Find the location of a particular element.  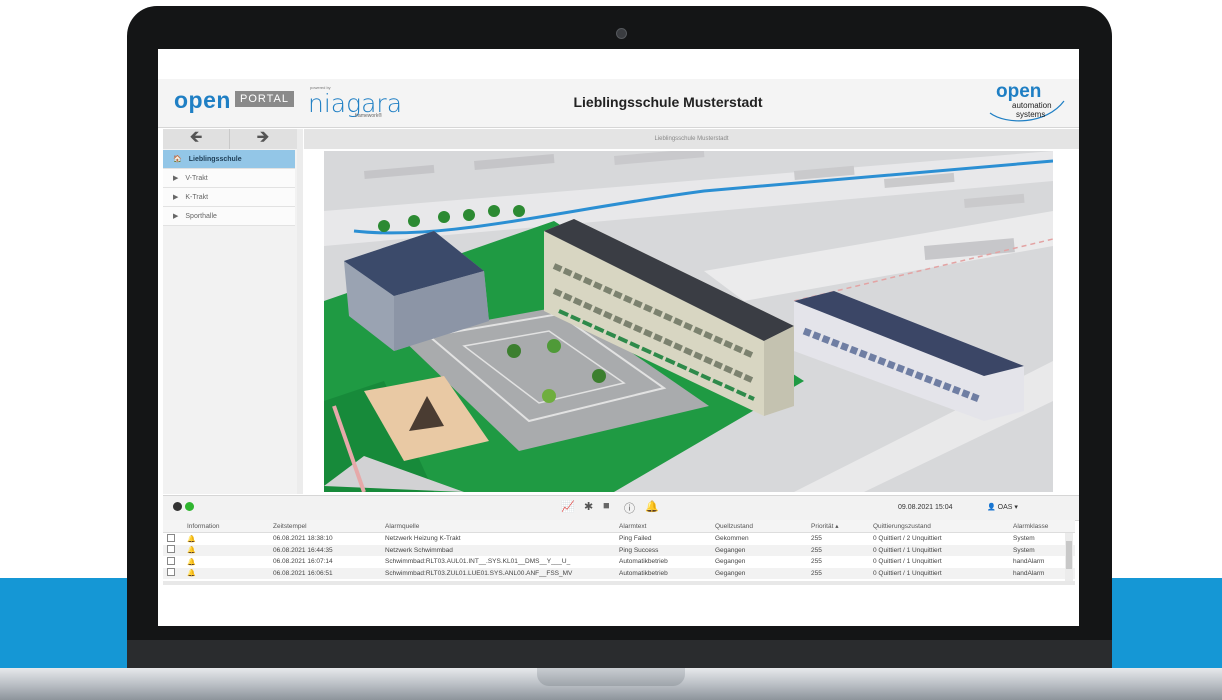

cell-quittierungszustand: 0 Quittiert / 2 Unquittiert is located at coordinates (939, 538).